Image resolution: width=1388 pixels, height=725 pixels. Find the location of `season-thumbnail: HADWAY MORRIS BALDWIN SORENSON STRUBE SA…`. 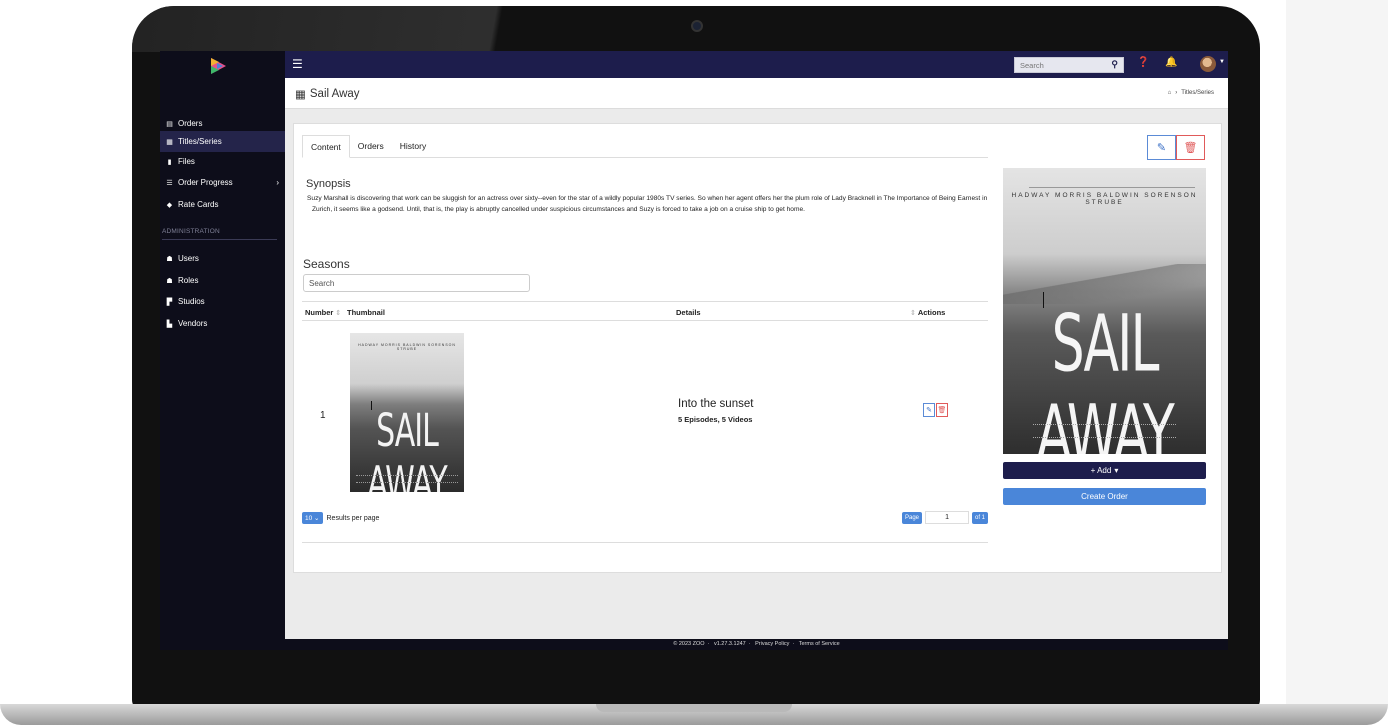

season-thumbnail: HADWAY MORRIS BALDWIN SORENSON STRUBE SA… is located at coordinates (407, 412).